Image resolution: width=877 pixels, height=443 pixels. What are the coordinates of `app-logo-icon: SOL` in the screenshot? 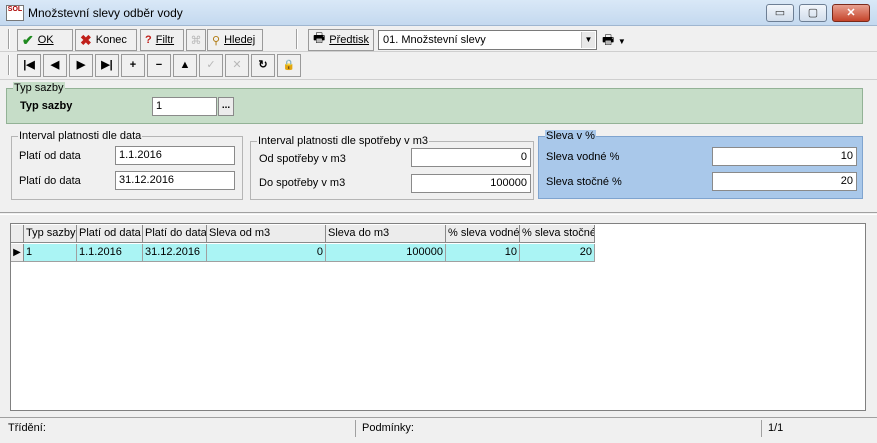 It's located at (15, 13).